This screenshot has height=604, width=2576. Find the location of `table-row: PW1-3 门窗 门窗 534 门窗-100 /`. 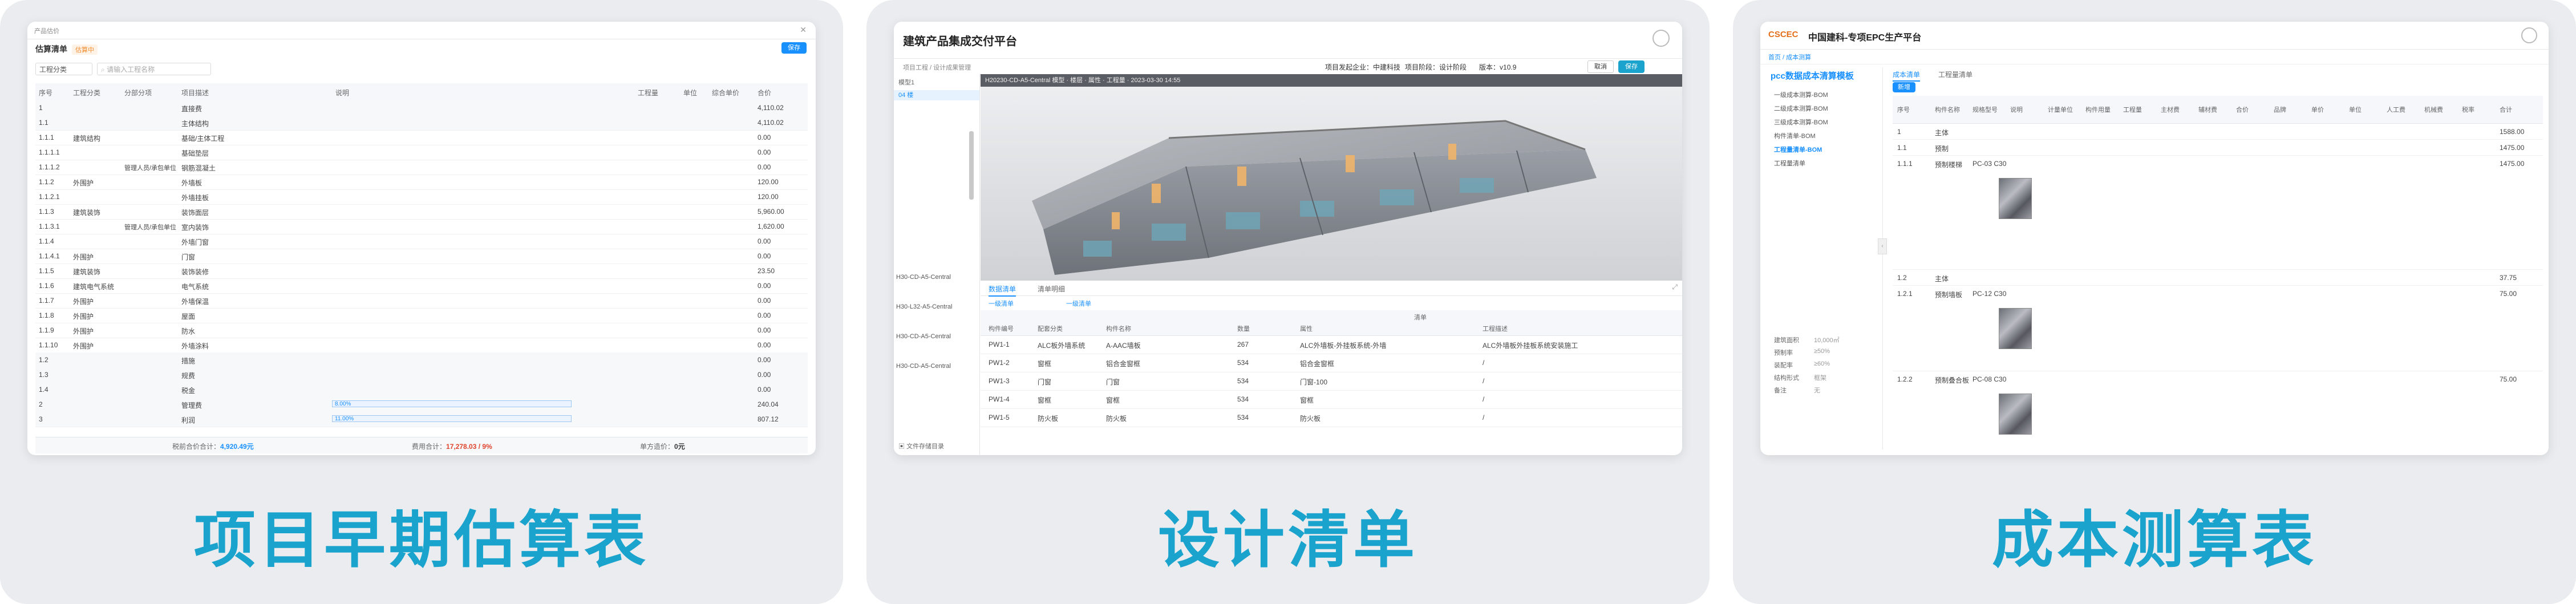

table-row: PW1-3 门窗 门窗 534 门窗-100 / is located at coordinates (1331, 381).